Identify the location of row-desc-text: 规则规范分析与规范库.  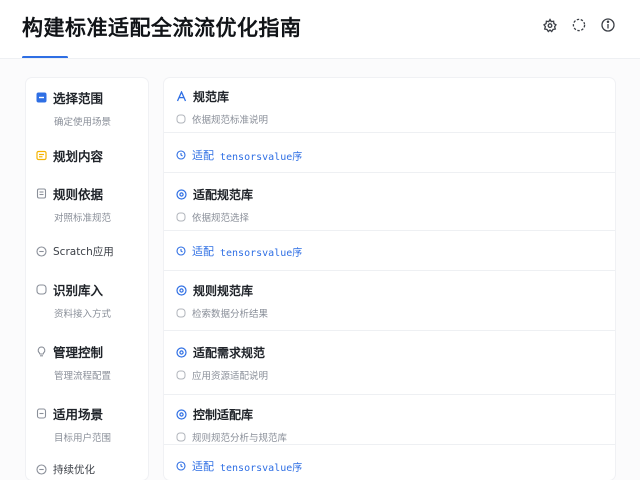
(240, 438).